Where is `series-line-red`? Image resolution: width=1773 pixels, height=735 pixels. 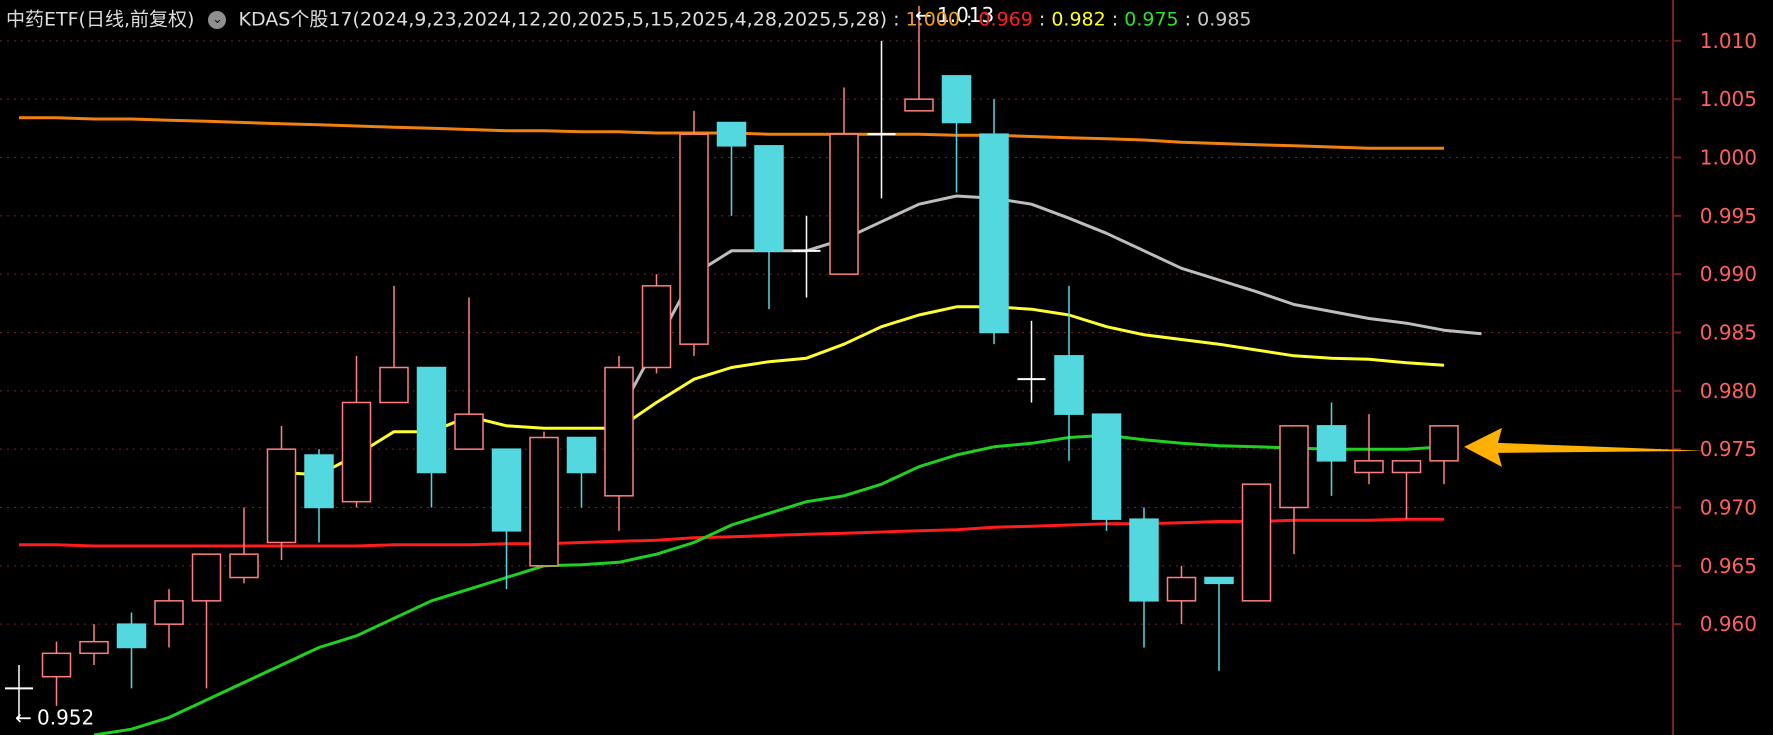
series-line-red is located at coordinates (731, 532).